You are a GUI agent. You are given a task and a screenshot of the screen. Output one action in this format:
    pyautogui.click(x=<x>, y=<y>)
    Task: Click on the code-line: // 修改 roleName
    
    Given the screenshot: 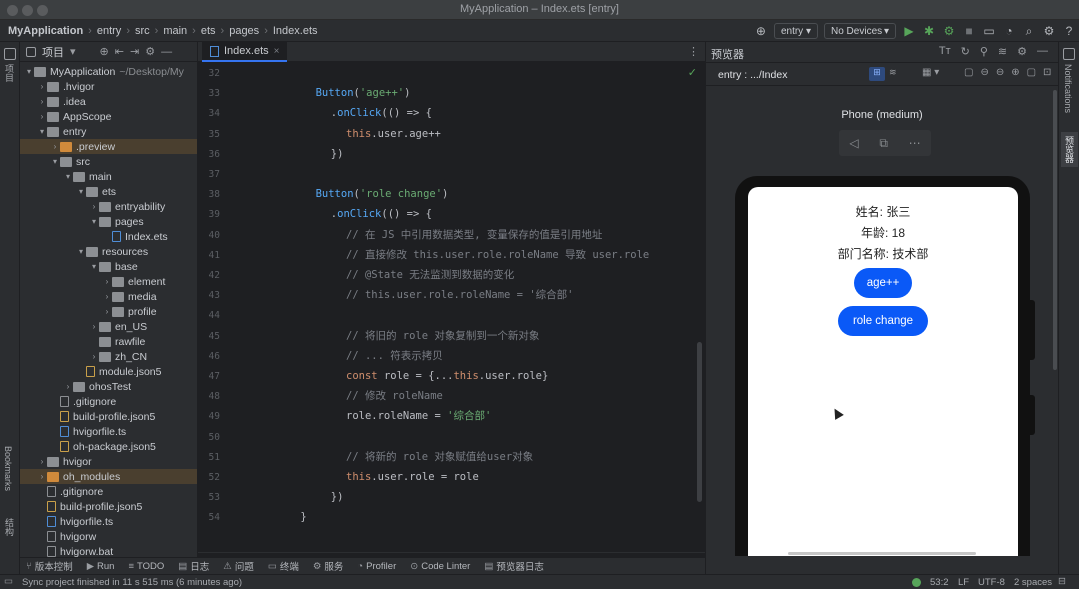 What is the action you would take?
    pyautogui.click(x=341, y=396)
    